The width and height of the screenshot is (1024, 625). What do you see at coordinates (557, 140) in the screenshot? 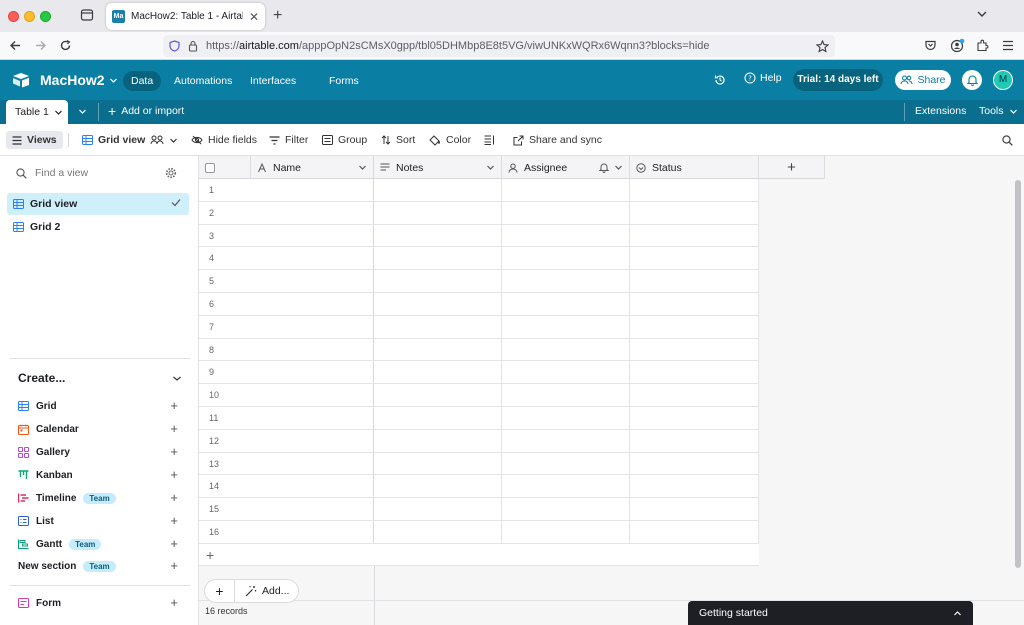
I see `share-and-sync-button: Share and sync` at bounding box center [557, 140].